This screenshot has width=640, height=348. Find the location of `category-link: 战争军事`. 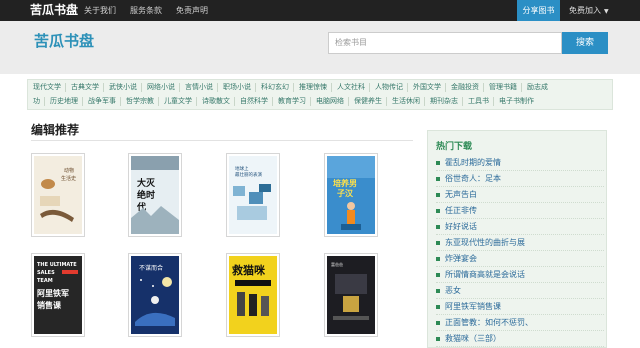

category-link: 战争军事 is located at coordinates (101, 101).